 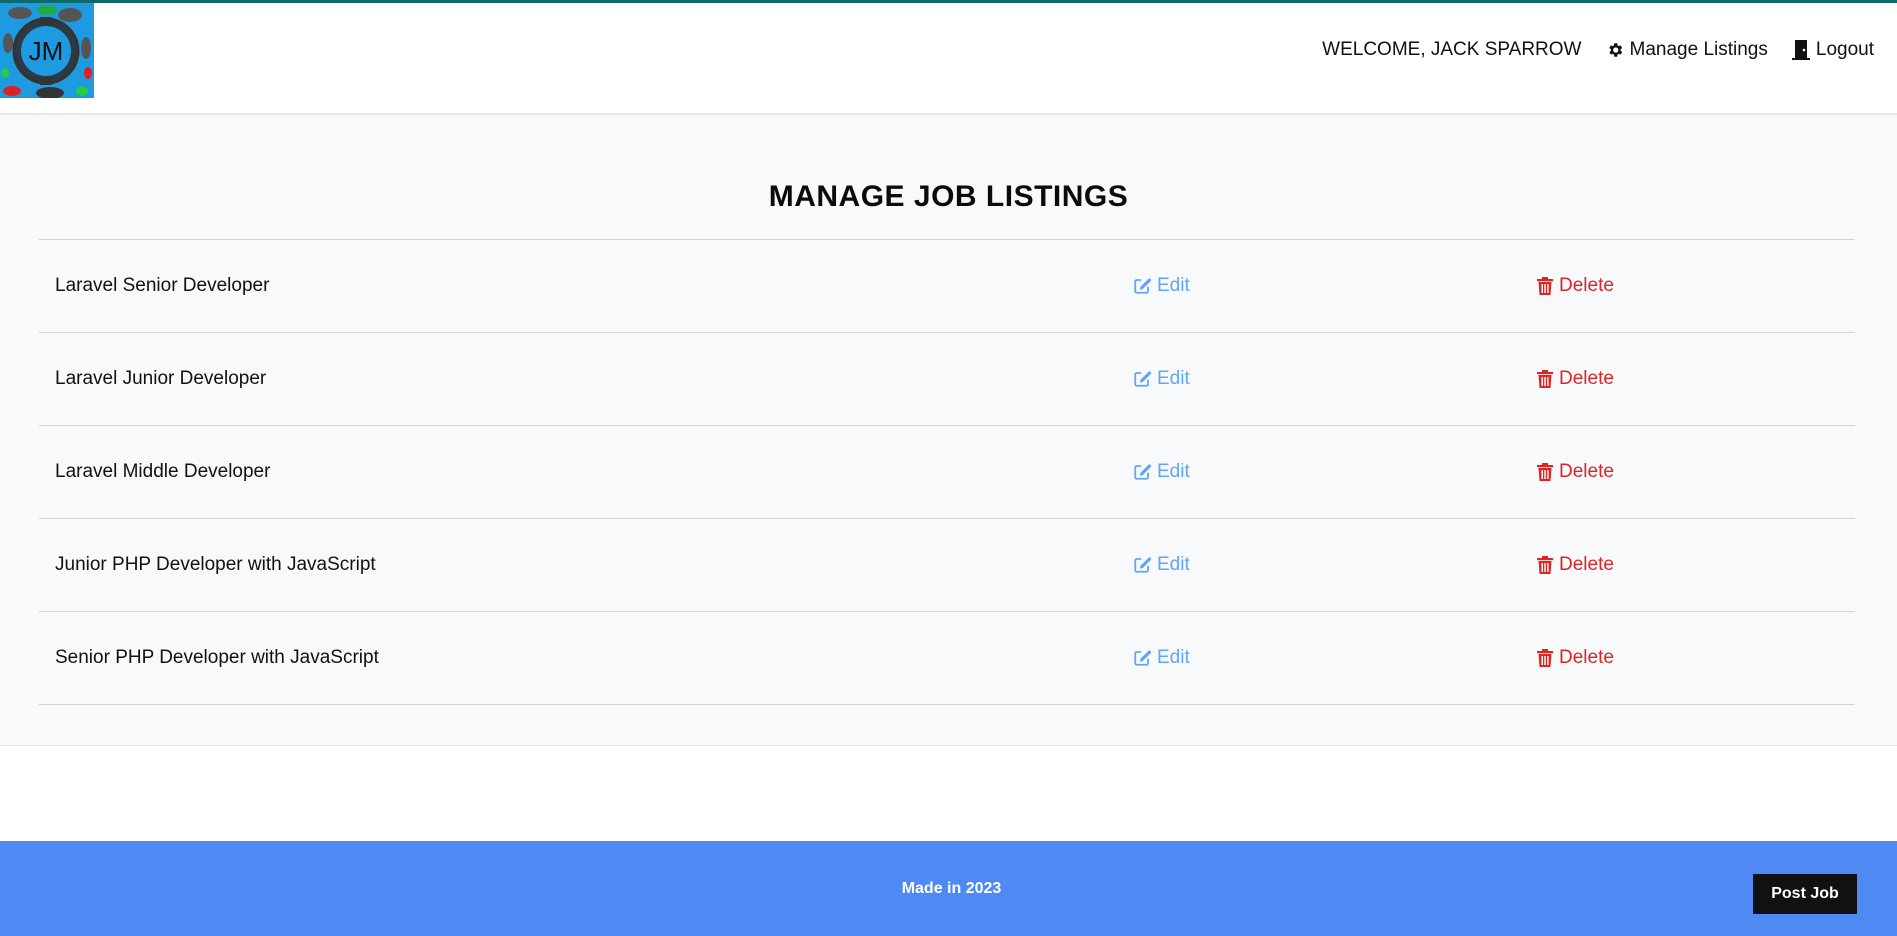 I want to click on listing-title: Junior PHP Developer with JavaScript, so click(x=215, y=564).